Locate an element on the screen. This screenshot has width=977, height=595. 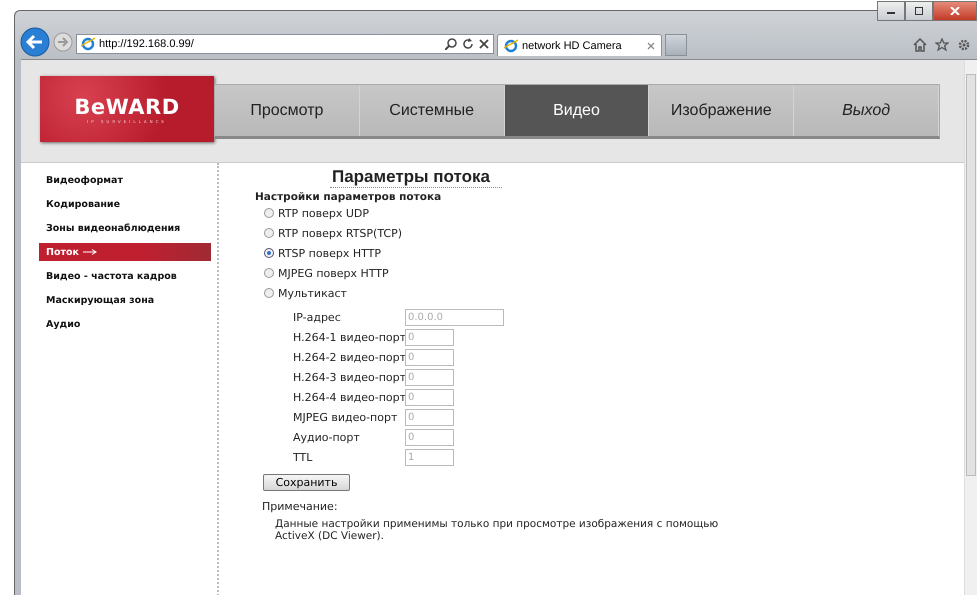
address-bar: http://192.168.0.99/ is located at coordinates (285, 44).